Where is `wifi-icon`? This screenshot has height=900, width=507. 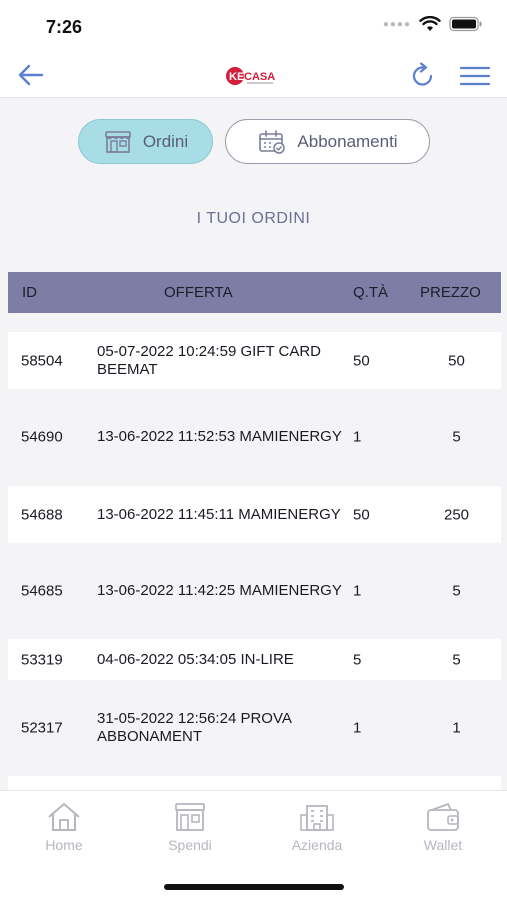 wifi-icon is located at coordinates (430, 23).